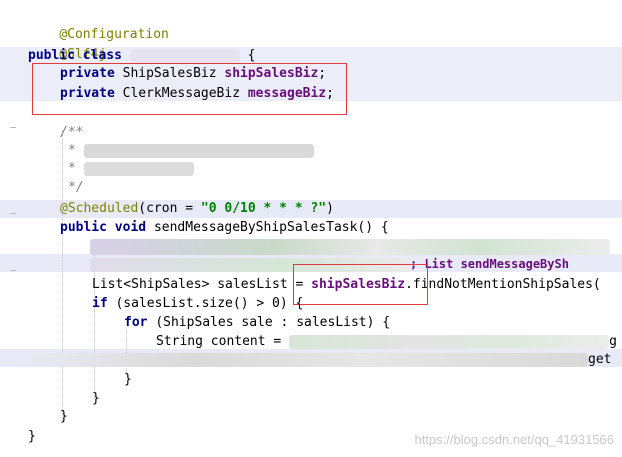  What do you see at coordinates (357, 304) in the screenshot?
I see `code-line: if (salesList.size() > 0) {` at bounding box center [357, 304].